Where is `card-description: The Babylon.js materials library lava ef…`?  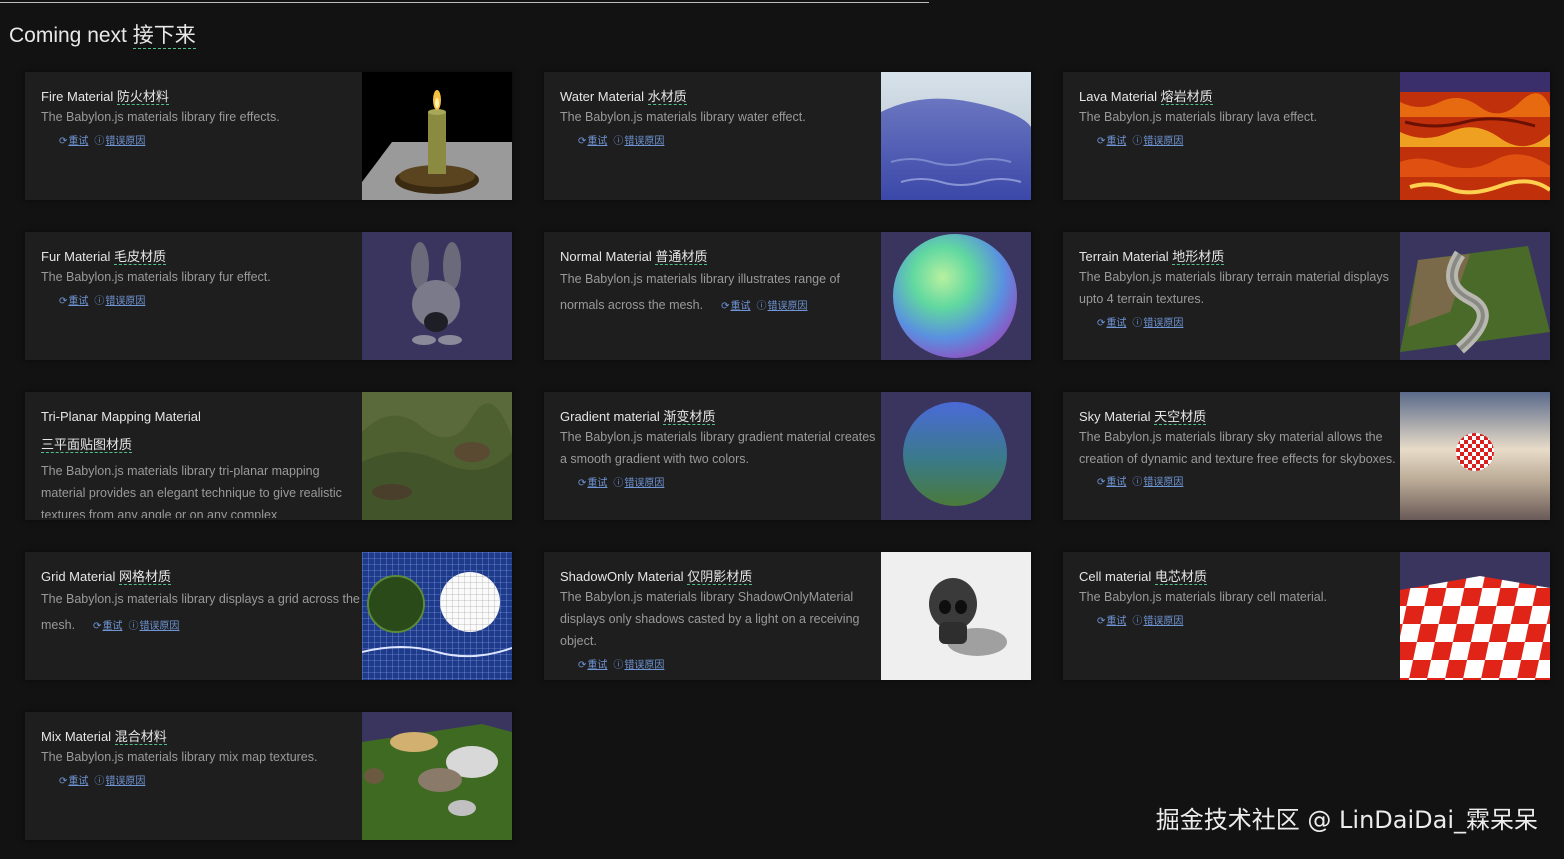 card-description: The Babylon.js materials library lava ef… is located at coordinates (1239, 129).